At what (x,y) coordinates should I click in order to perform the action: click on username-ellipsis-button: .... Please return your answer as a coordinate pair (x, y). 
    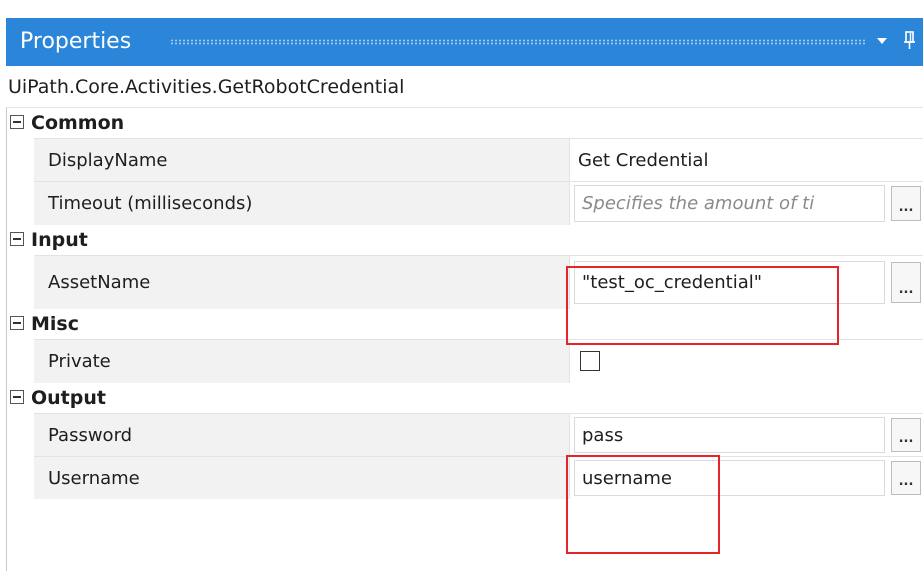
    Looking at the image, I should click on (906, 478).